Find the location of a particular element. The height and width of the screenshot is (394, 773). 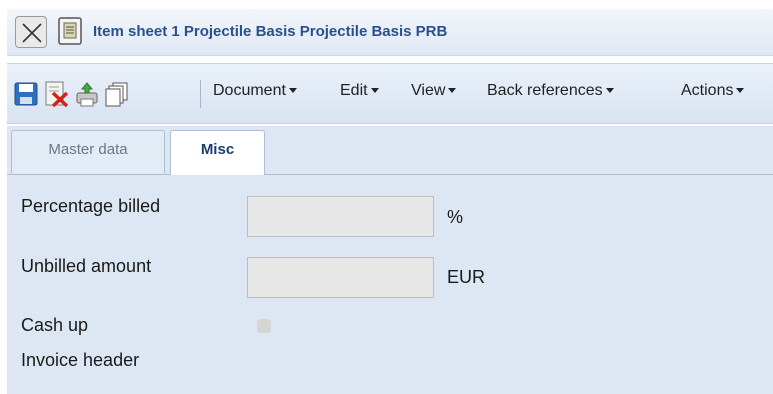

close-icon is located at coordinates (32, 33).